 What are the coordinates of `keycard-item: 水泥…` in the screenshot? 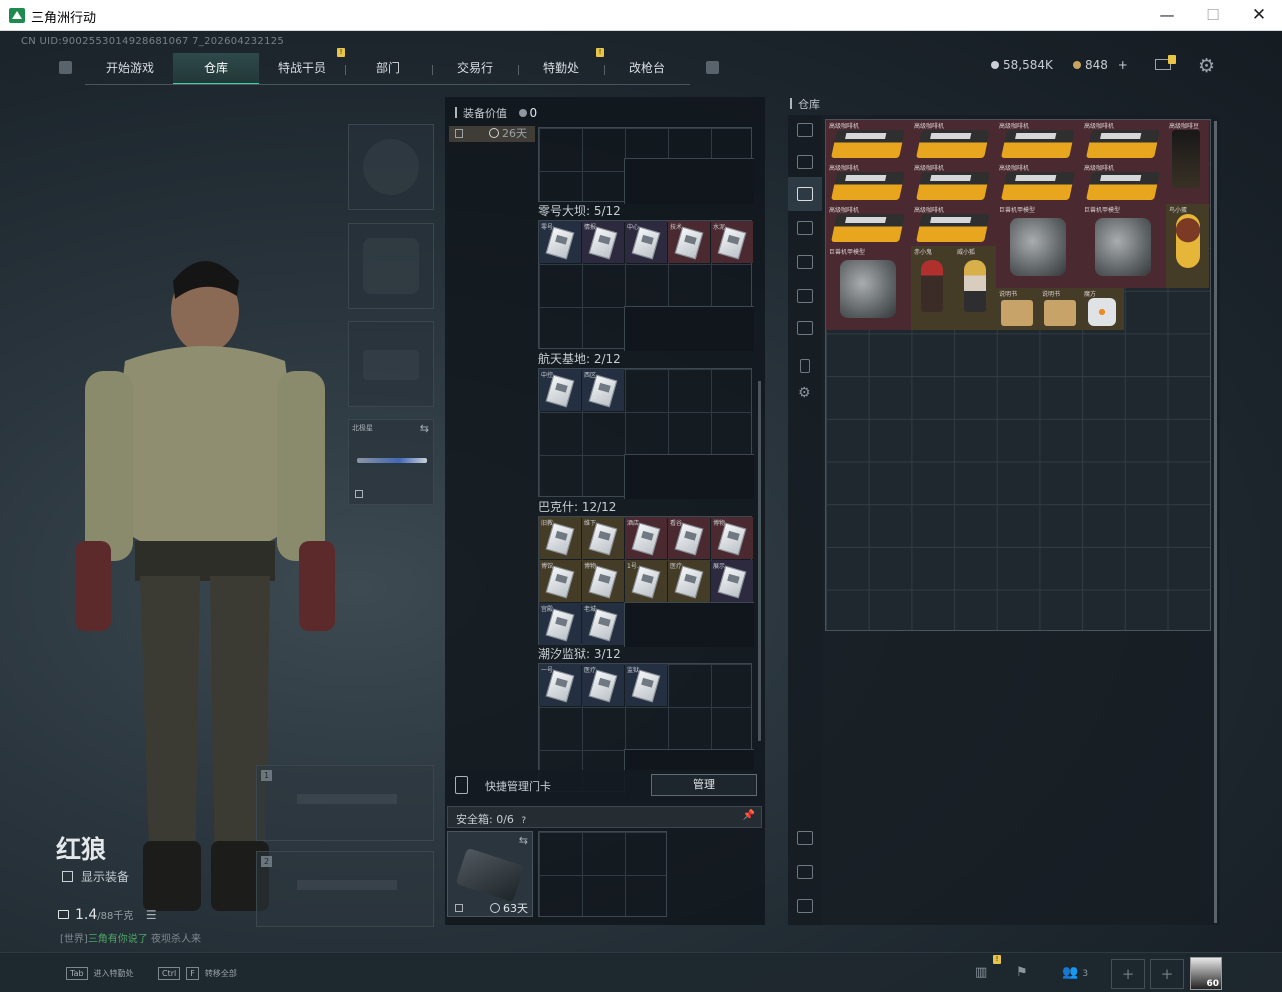 It's located at (732, 242).